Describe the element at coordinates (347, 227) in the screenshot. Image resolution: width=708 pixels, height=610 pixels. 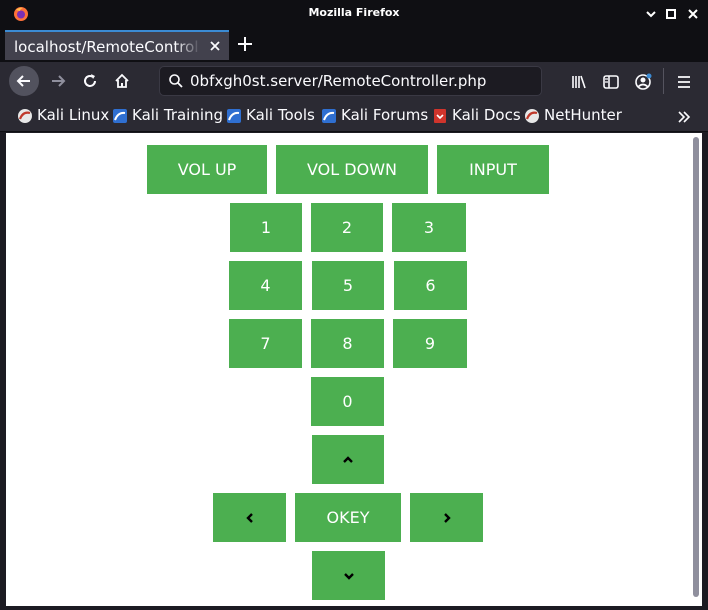
I see `digit-2-button: 2` at that location.